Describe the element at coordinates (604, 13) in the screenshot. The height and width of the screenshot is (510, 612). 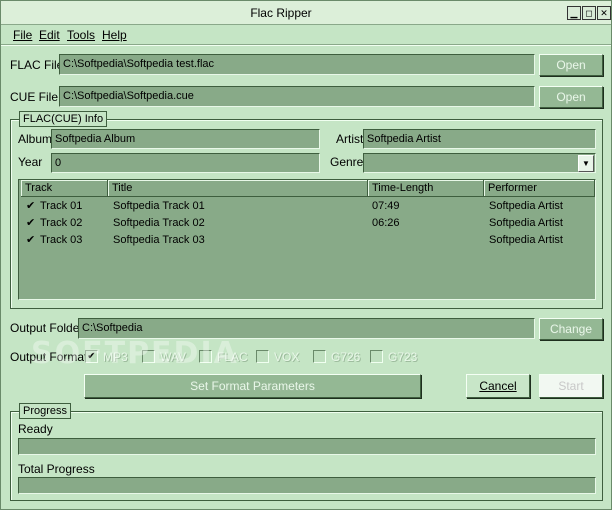
I see `close-button: ✕` at that location.